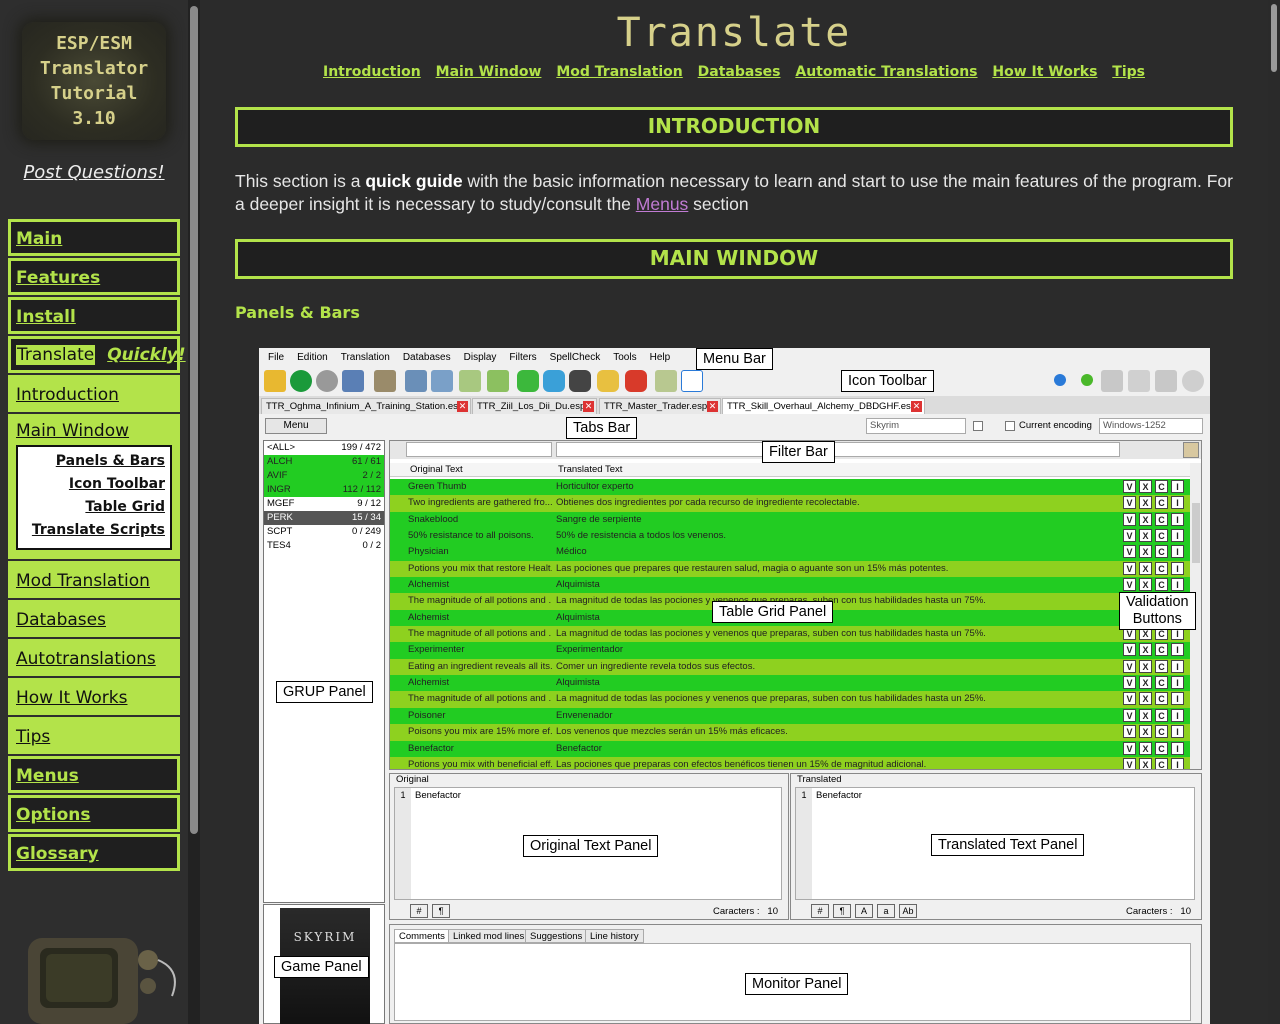 The image size is (1280, 1024). I want to click on topnav-tips: Tips, so click(1128, 72).